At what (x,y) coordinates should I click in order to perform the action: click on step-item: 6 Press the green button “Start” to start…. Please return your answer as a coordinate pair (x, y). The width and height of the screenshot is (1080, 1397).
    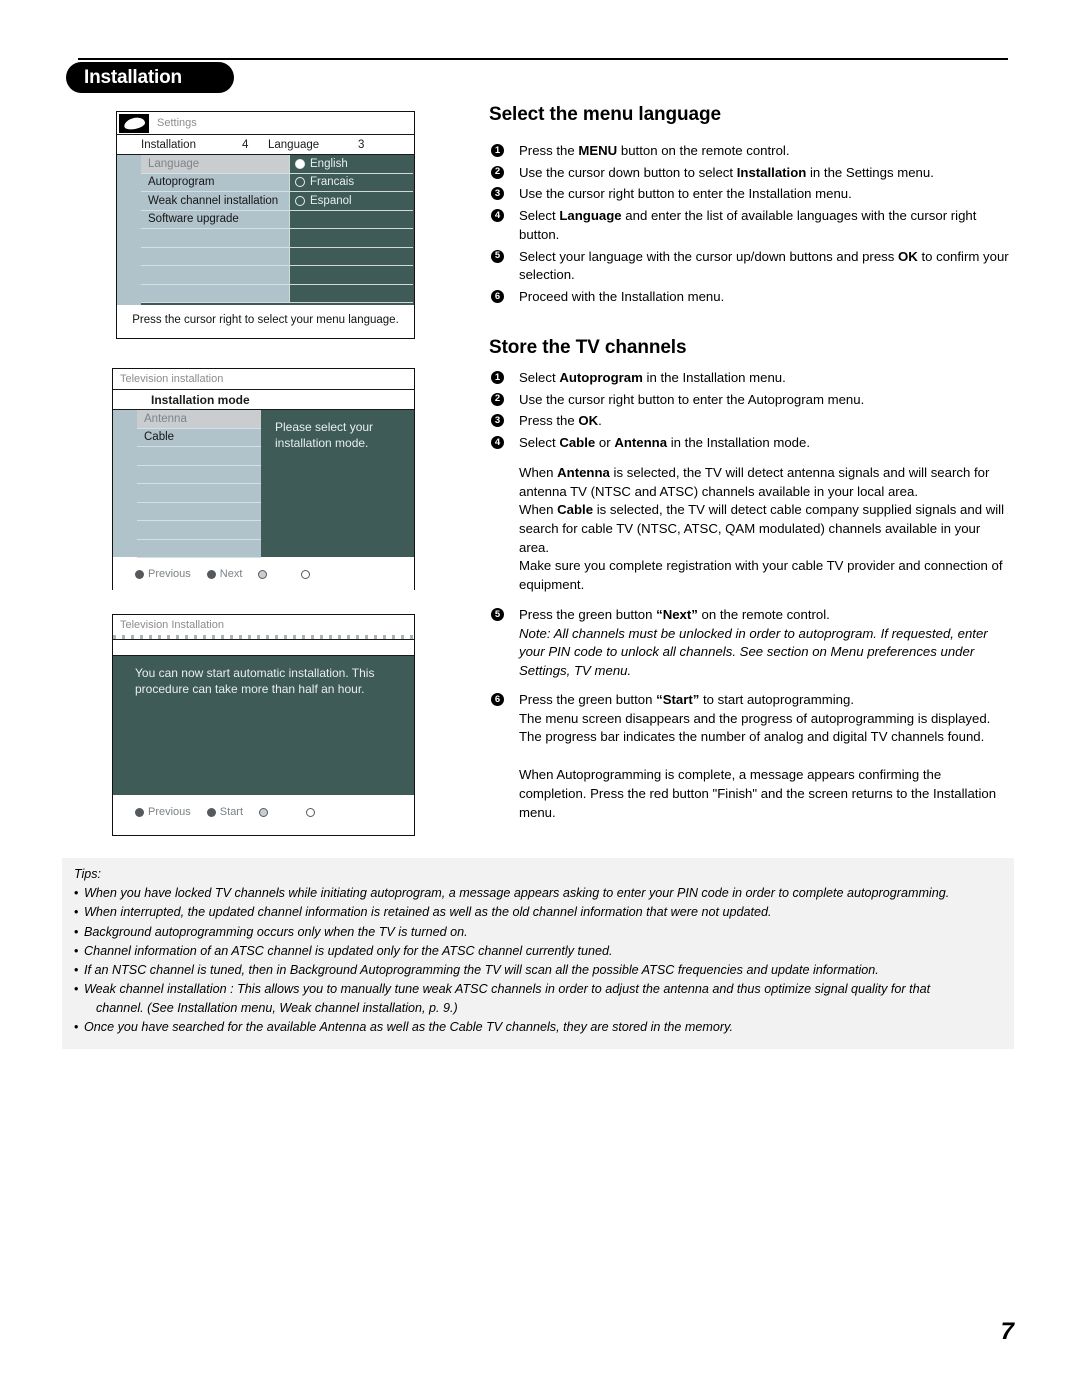
    Looking at the image, I should click on (749, 756).